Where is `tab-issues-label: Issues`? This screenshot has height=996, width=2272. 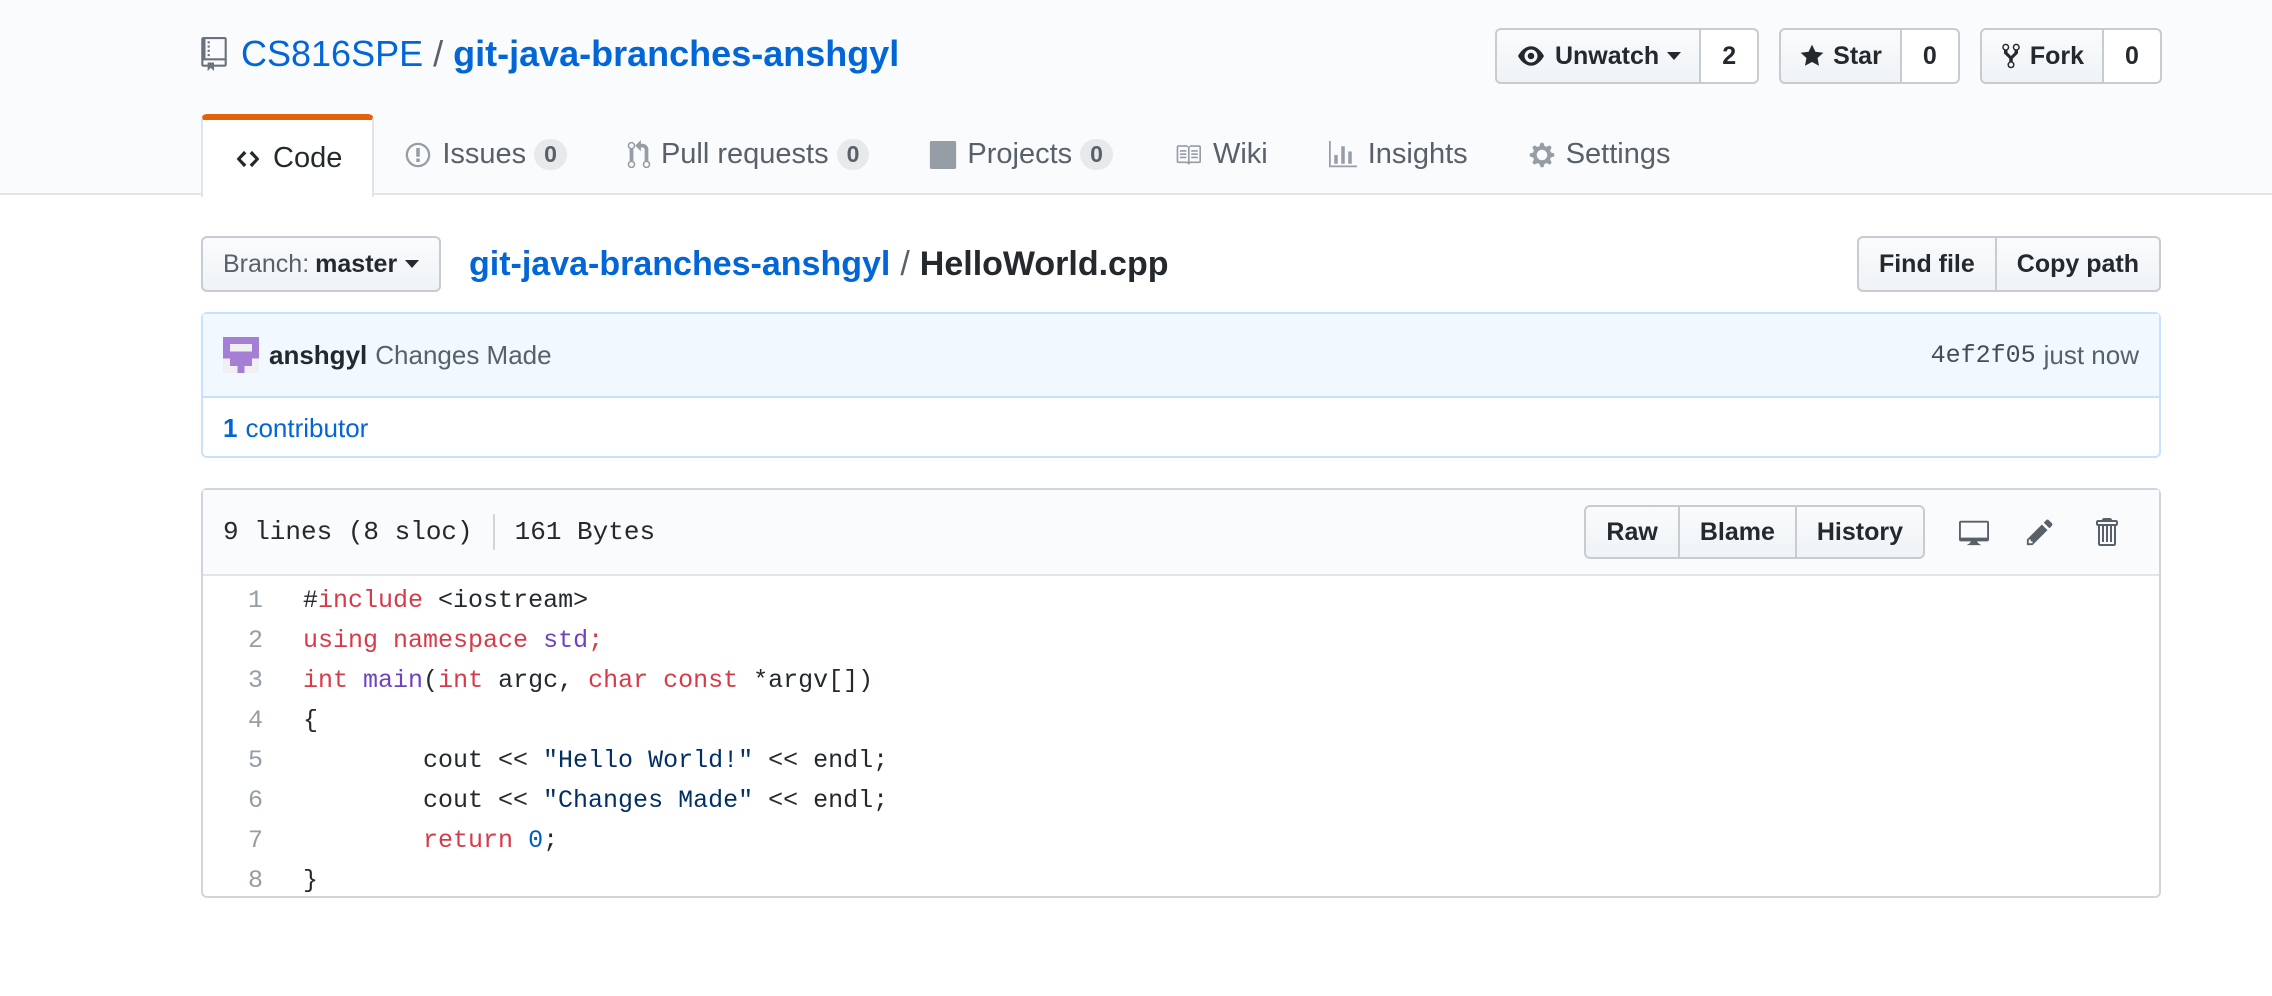 tab-issues-label: Issues is located at coordinates (484, 154).